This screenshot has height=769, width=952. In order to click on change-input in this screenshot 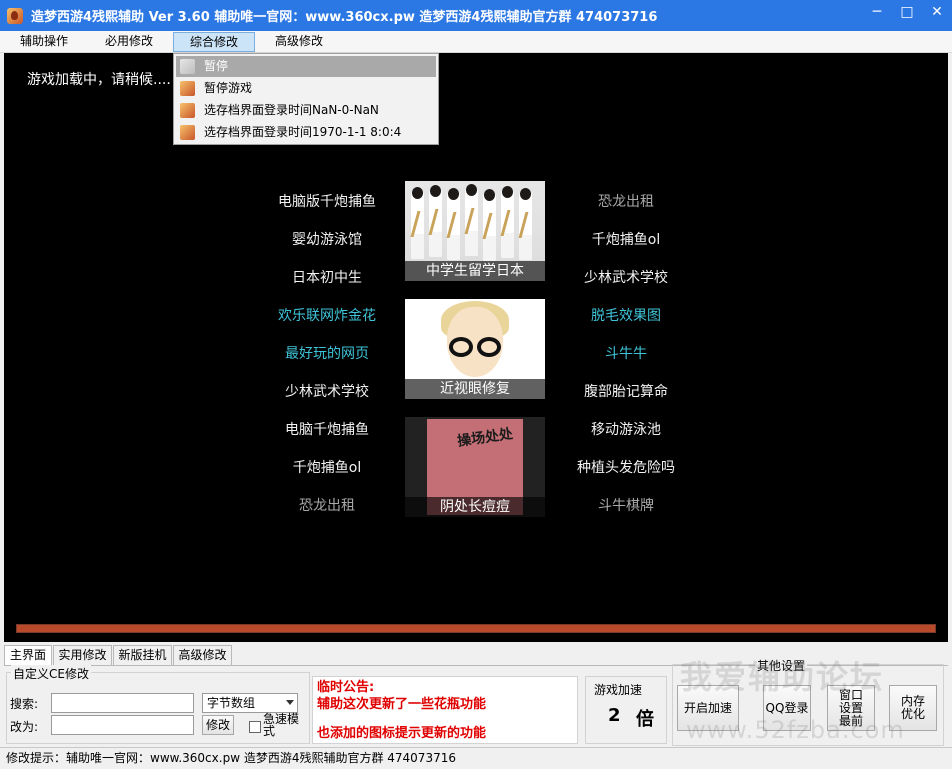, I will do `click(122, 725)`.